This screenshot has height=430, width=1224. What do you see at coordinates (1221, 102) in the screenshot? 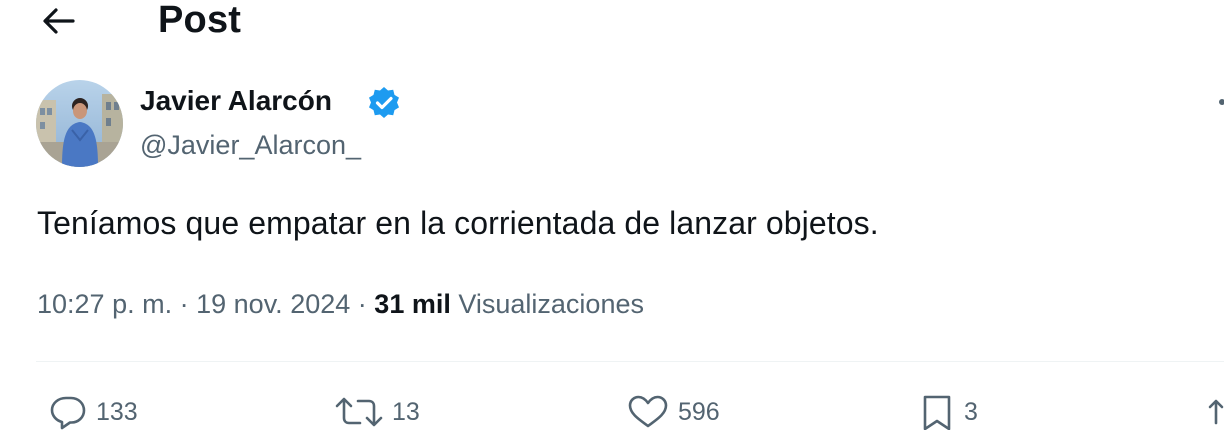
I see `more-options-icon` at bounding box center [1221, 102].